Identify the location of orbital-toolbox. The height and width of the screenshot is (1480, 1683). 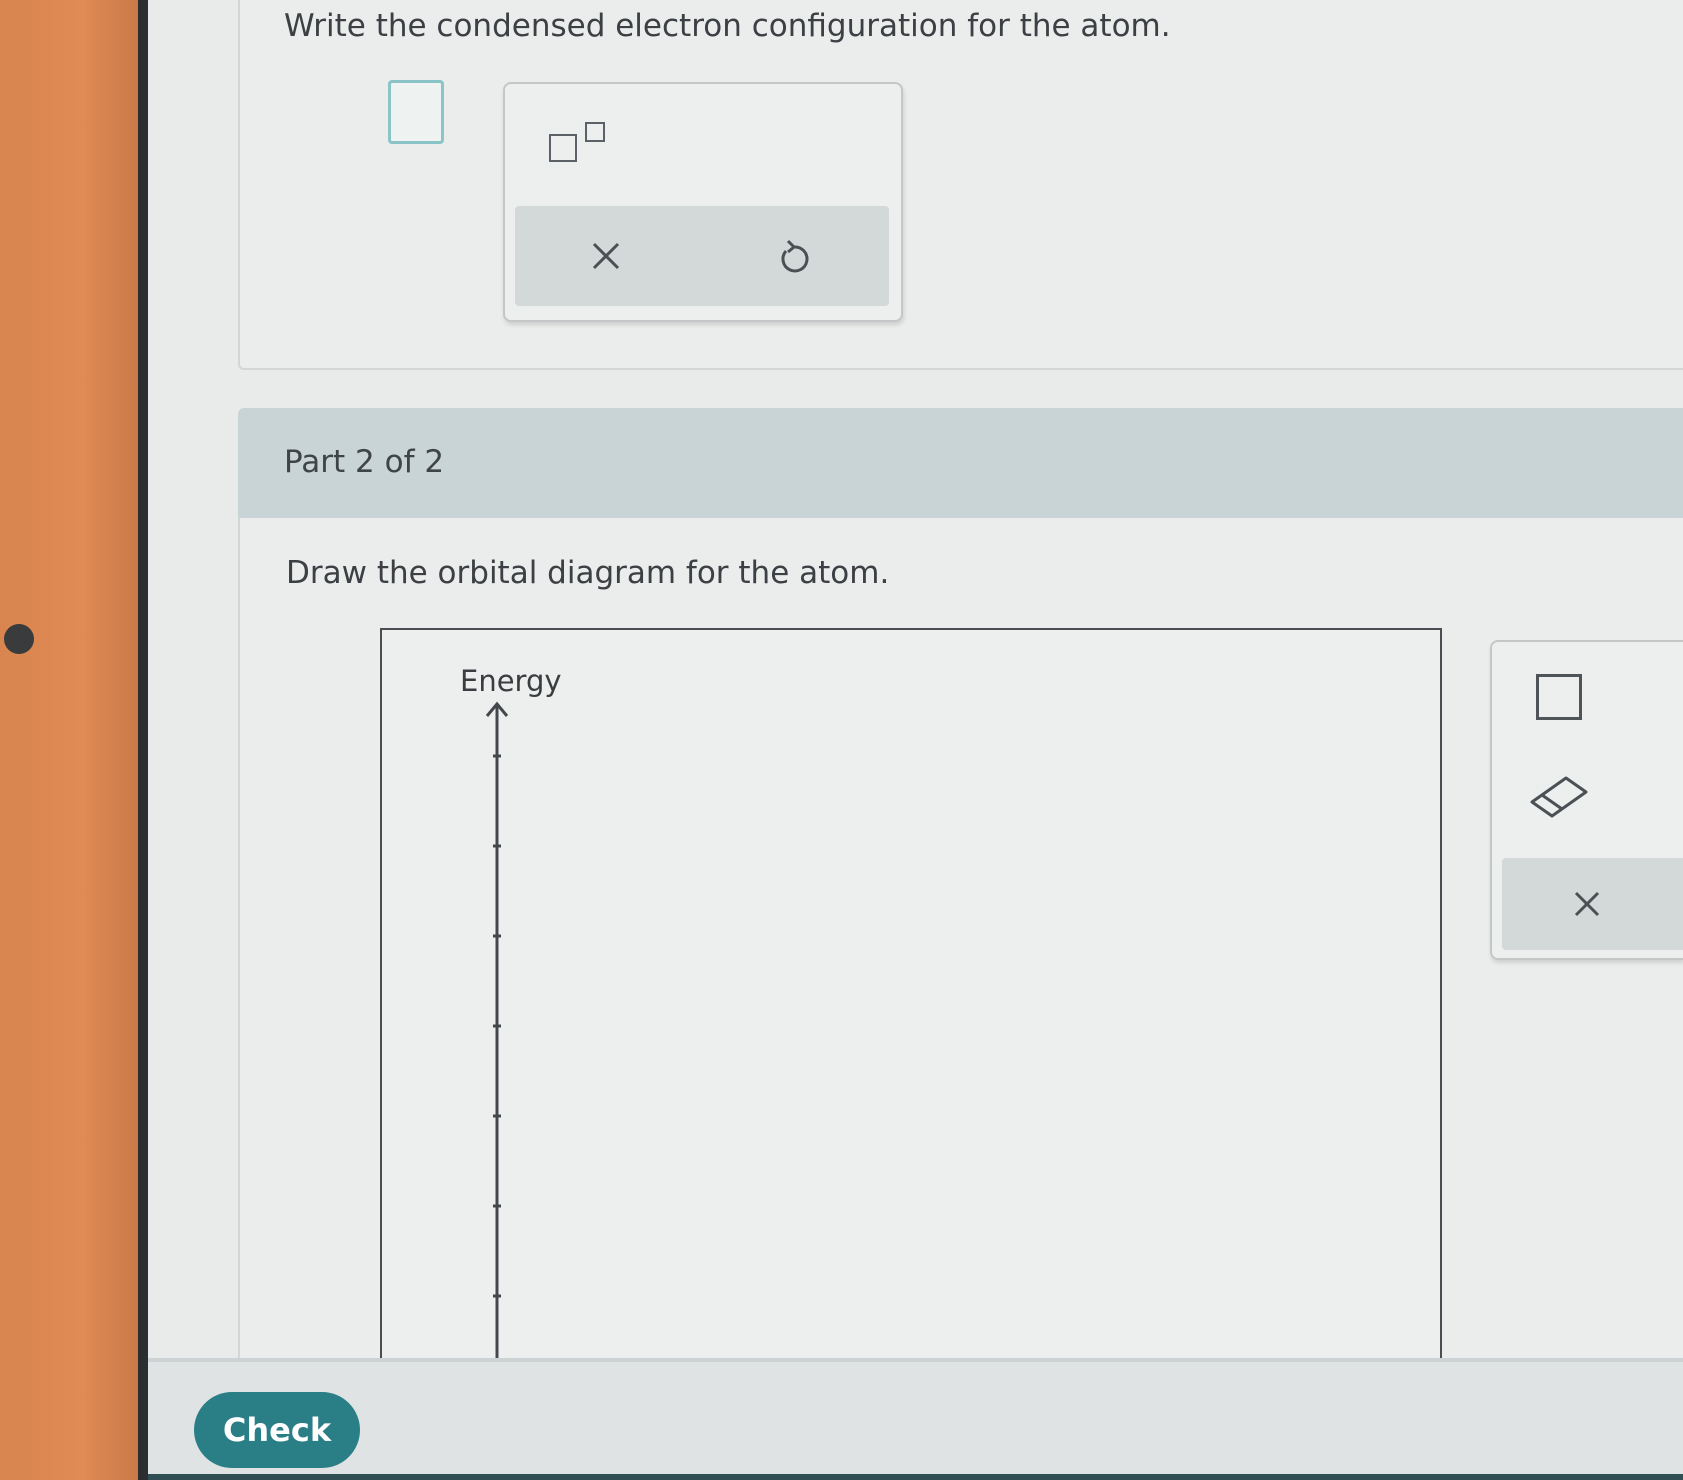
(1586, 800).